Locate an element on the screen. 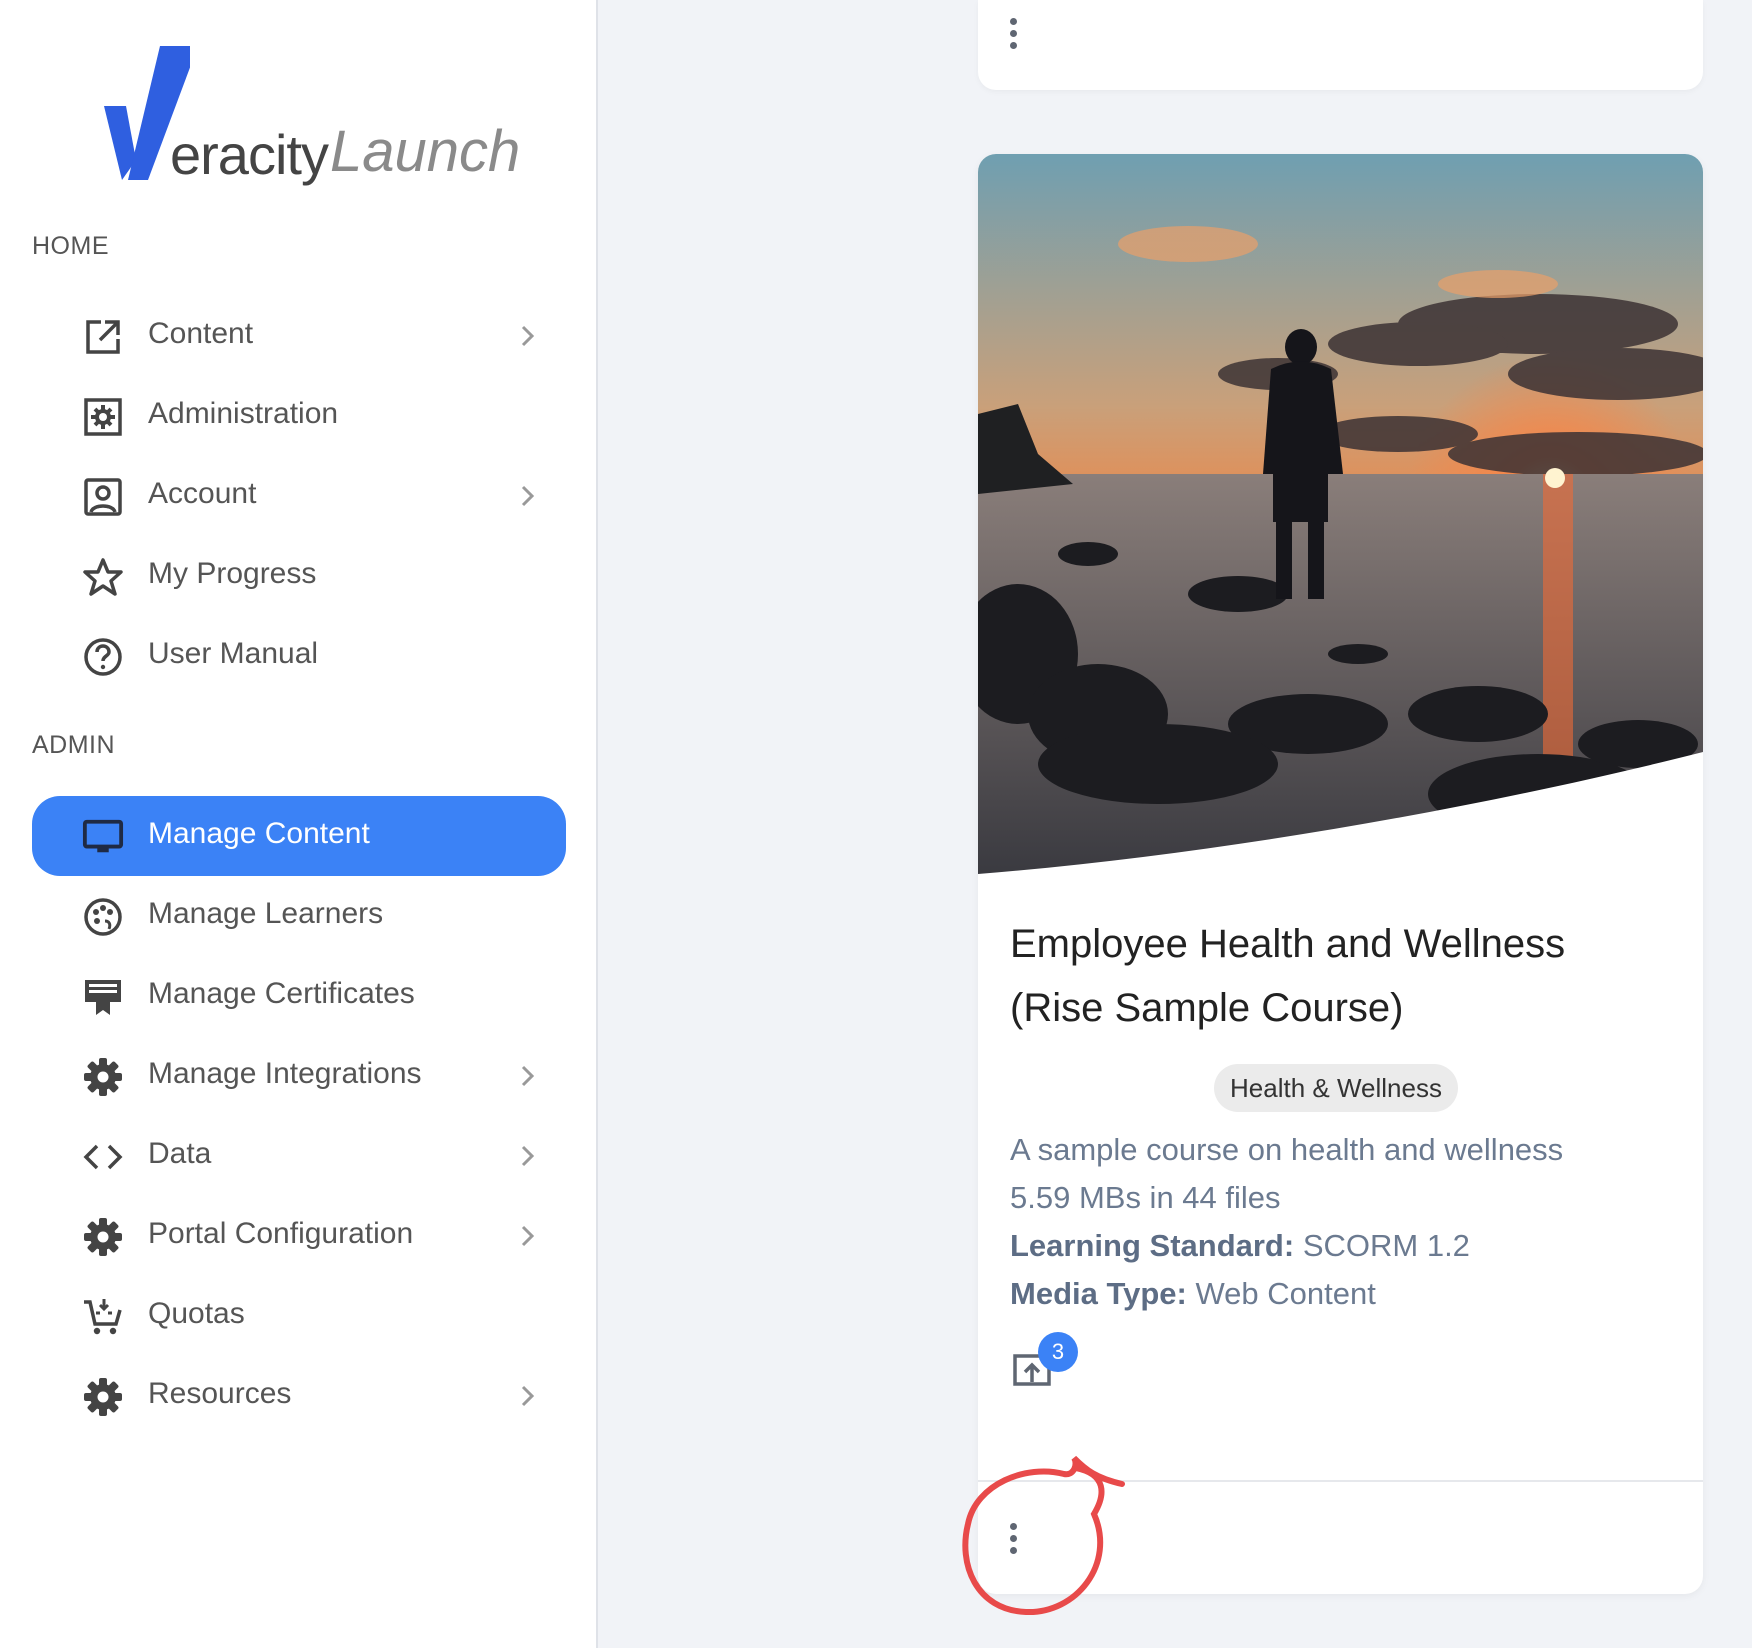  sidebar-item-portal-configuration: Portal Configuration is located at coordinates (299, 1236).